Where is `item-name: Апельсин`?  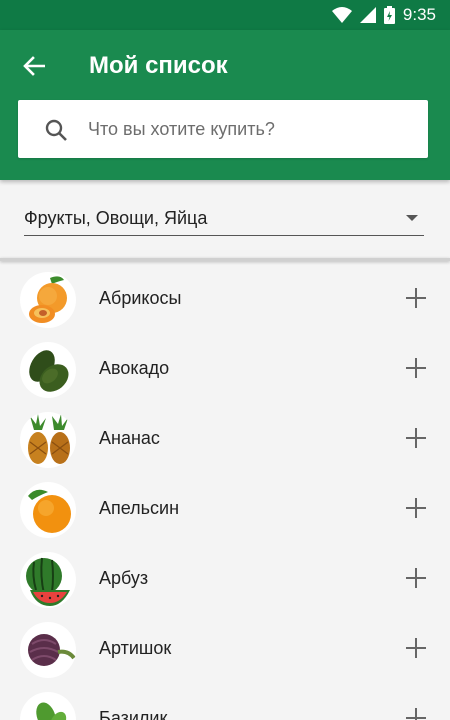 item-name: Апельсин is located at coordinates (139, 508).